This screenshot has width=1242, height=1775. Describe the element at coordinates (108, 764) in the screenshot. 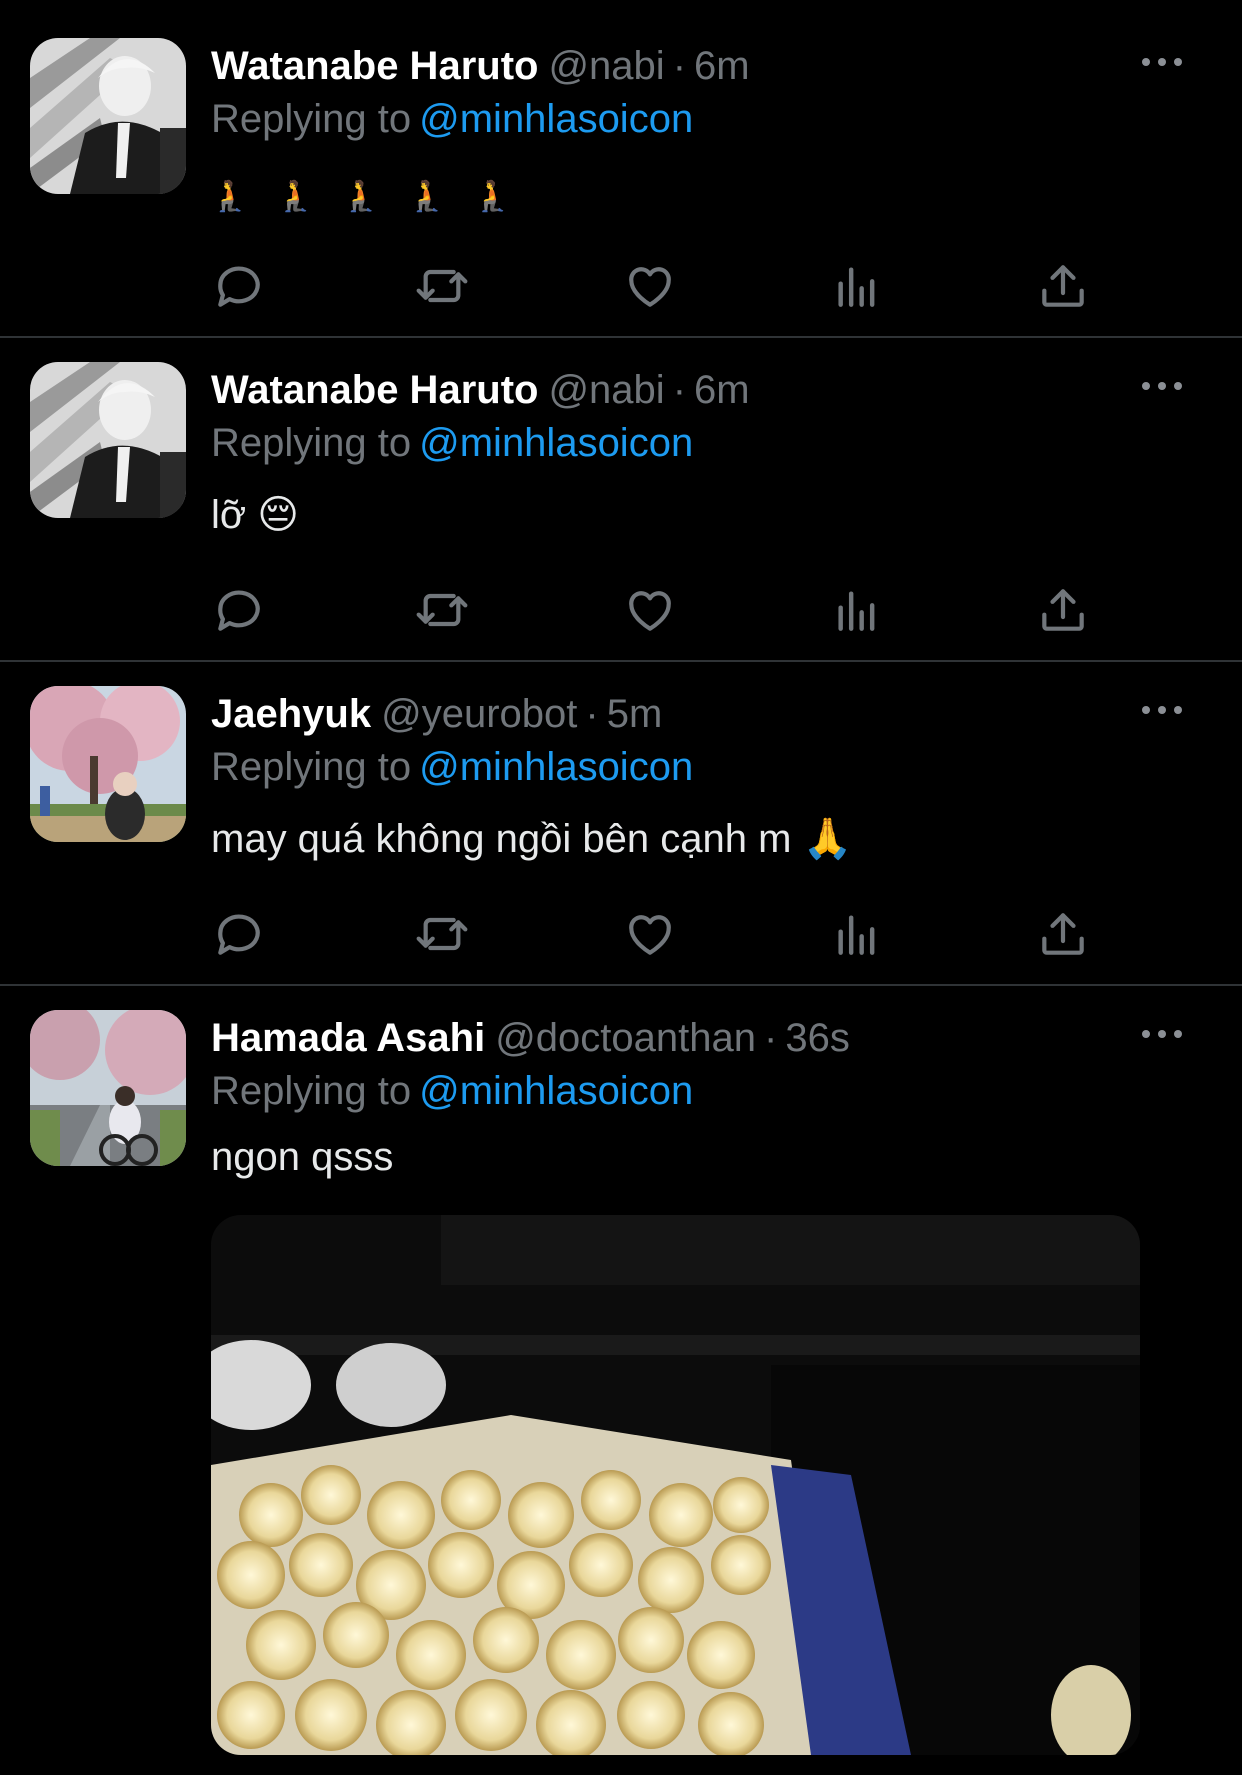

I see `avatar-cherry-blossom-icon` at that location.